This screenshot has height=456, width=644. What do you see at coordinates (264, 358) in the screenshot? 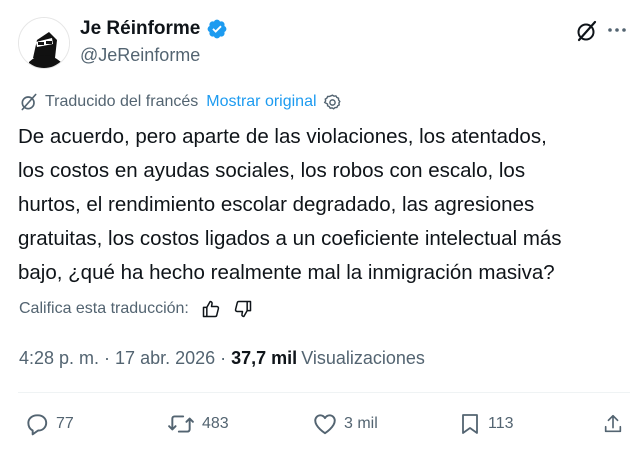
I see `views-count: 37,7 mil` at bounding box center [264, 358].